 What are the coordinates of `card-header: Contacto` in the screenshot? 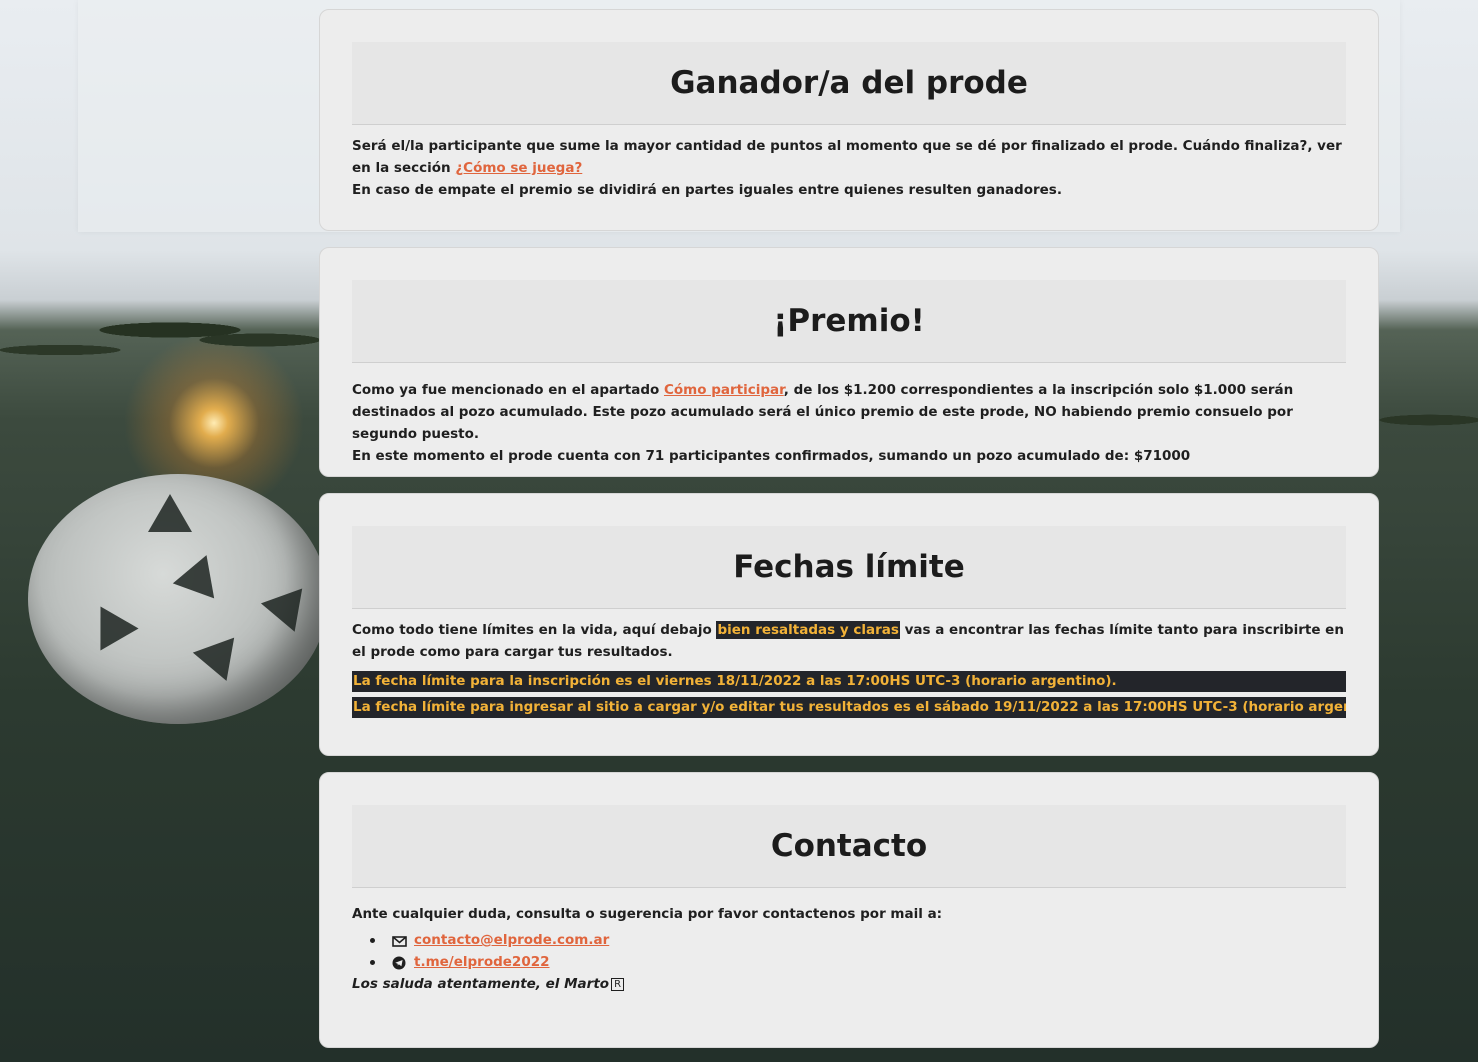 It's located at (849, 846).